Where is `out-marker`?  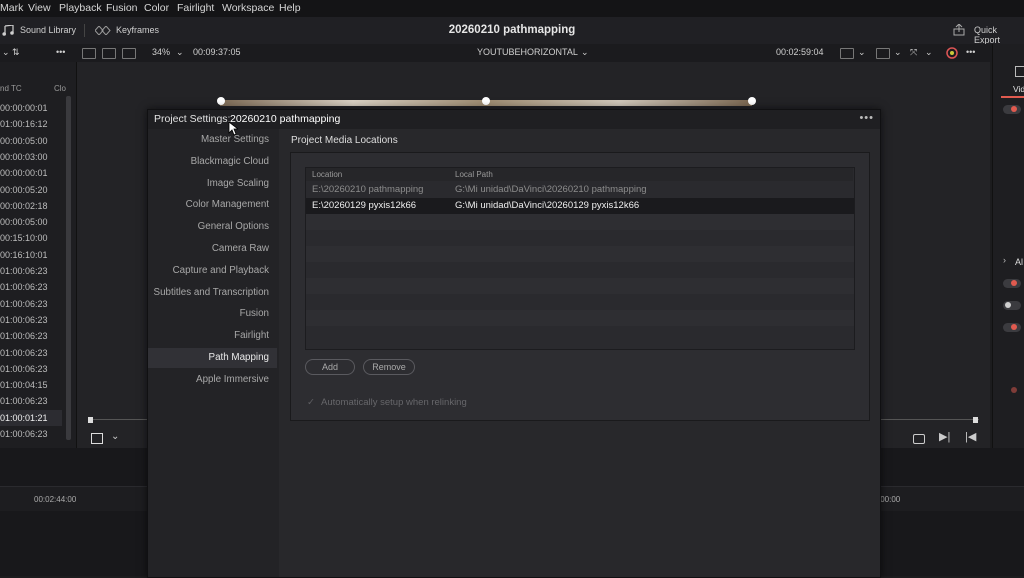
out-marker is located at coordinates (975, 420).